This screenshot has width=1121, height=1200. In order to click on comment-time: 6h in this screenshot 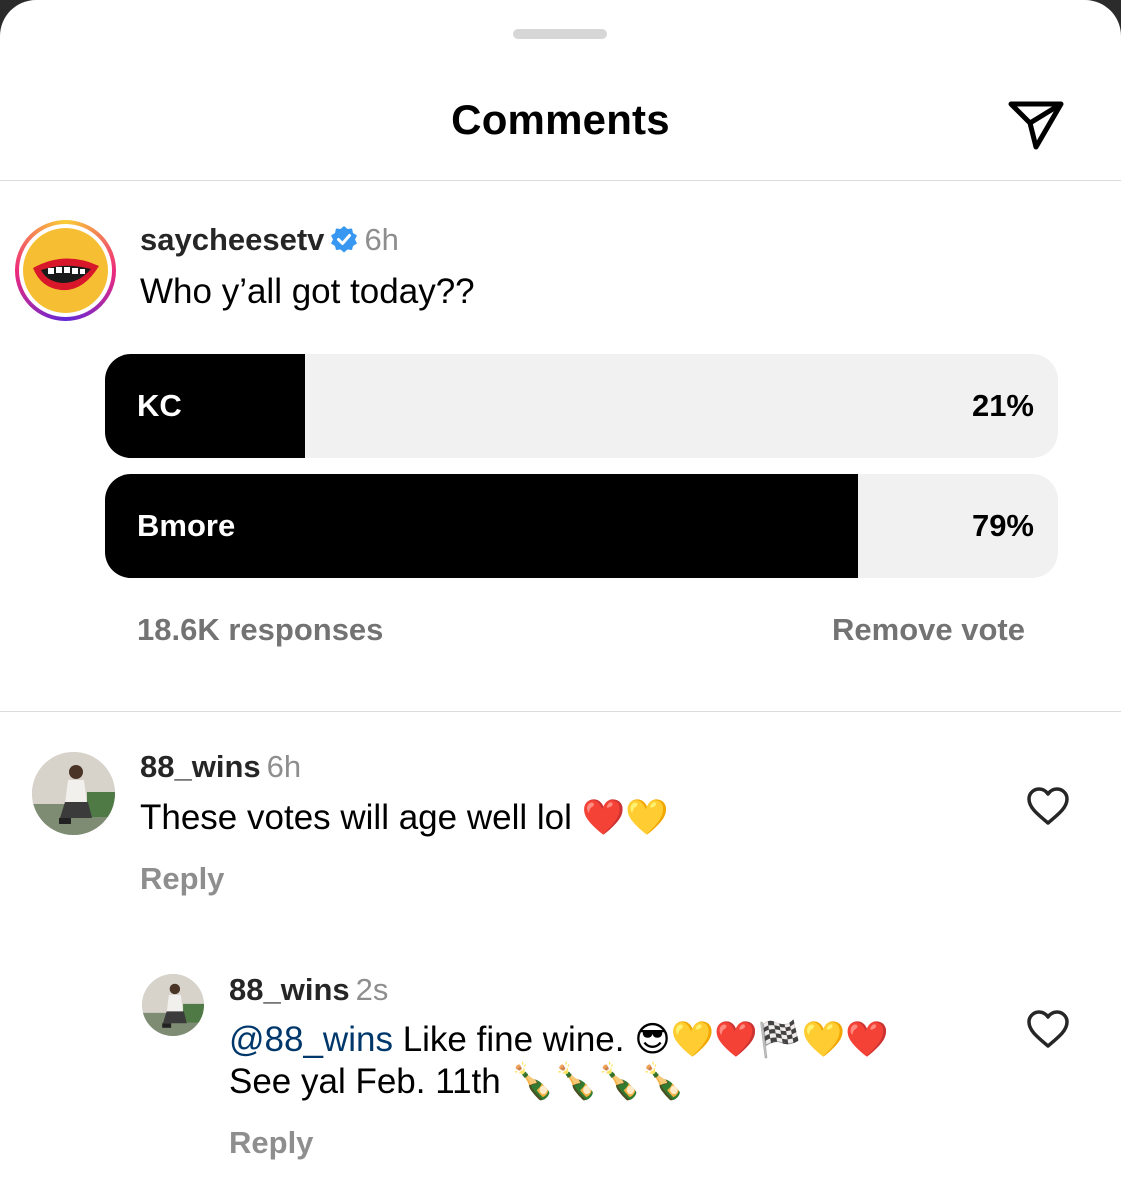, I will do `click(284, 766)`.